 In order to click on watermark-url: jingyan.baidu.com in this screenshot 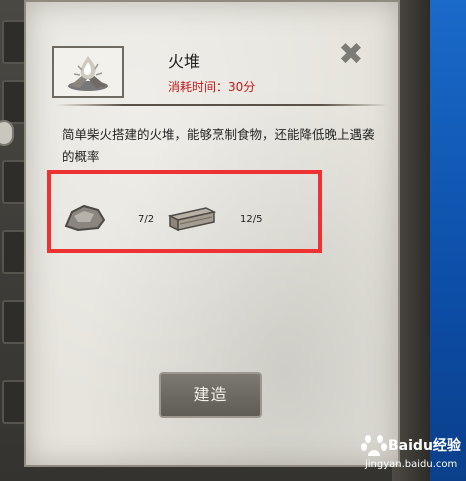, I will do `click(411, 464)`.